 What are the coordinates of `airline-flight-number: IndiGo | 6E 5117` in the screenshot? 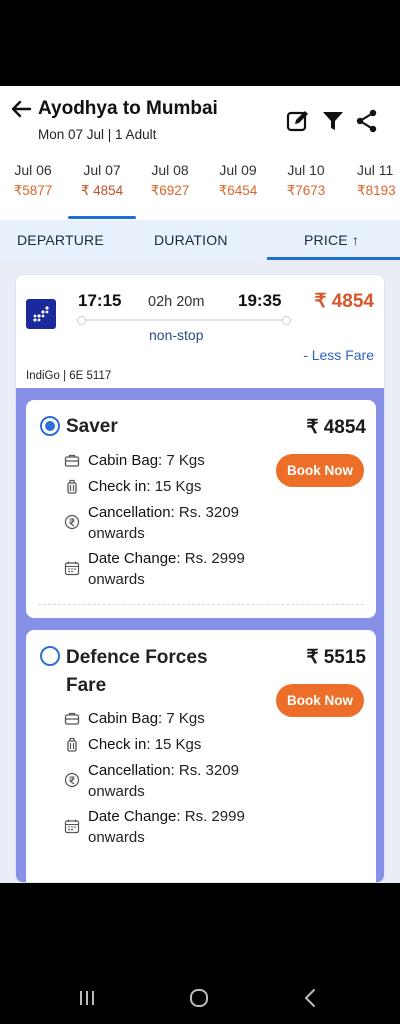 It's located at (69, 376).